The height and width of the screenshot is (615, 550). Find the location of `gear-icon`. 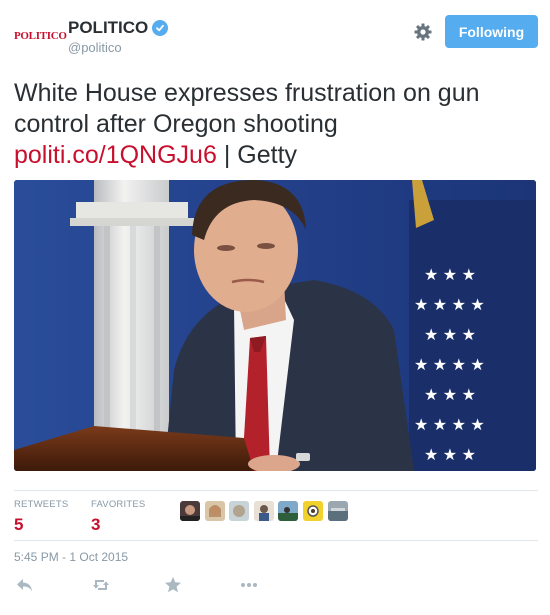

gear-icon is located at coordinates (423, 32).